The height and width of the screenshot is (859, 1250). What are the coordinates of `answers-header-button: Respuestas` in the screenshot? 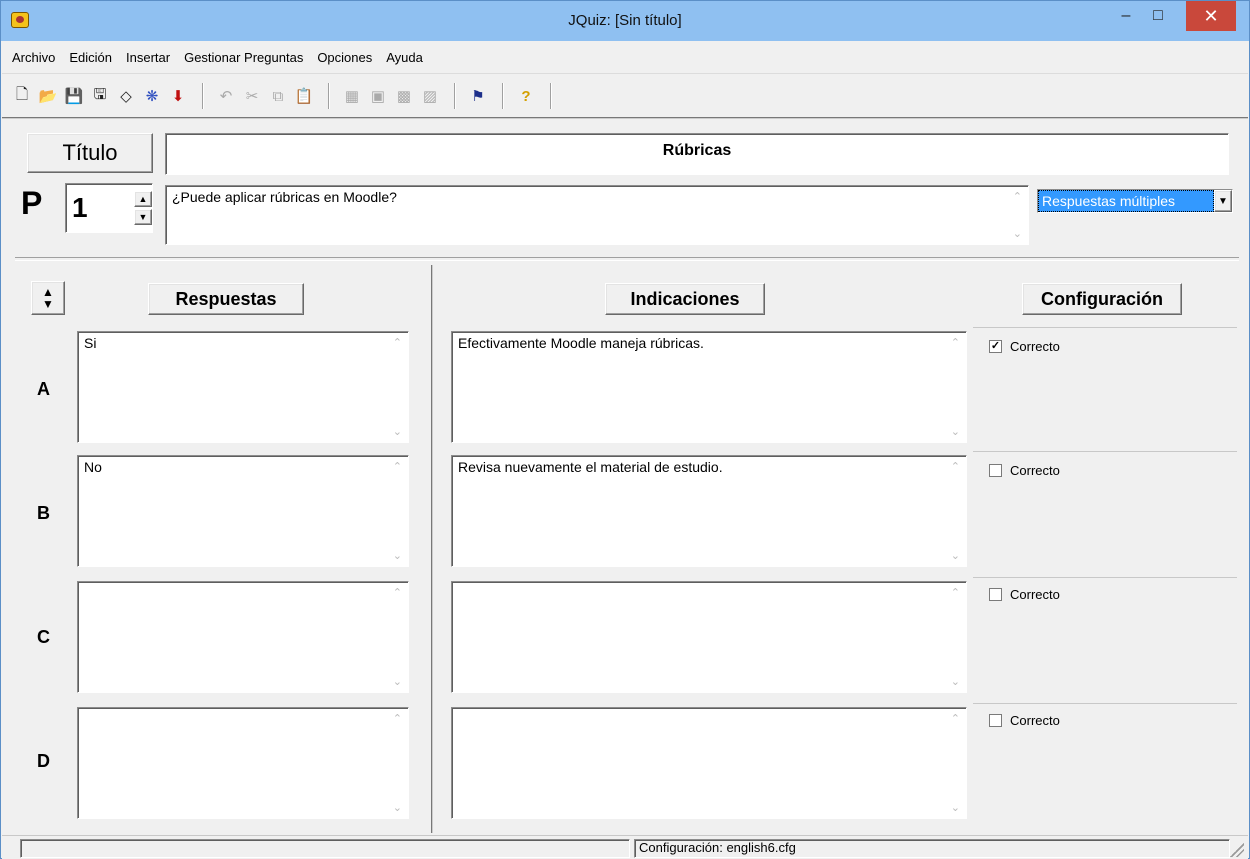 It's located at (226, 299).